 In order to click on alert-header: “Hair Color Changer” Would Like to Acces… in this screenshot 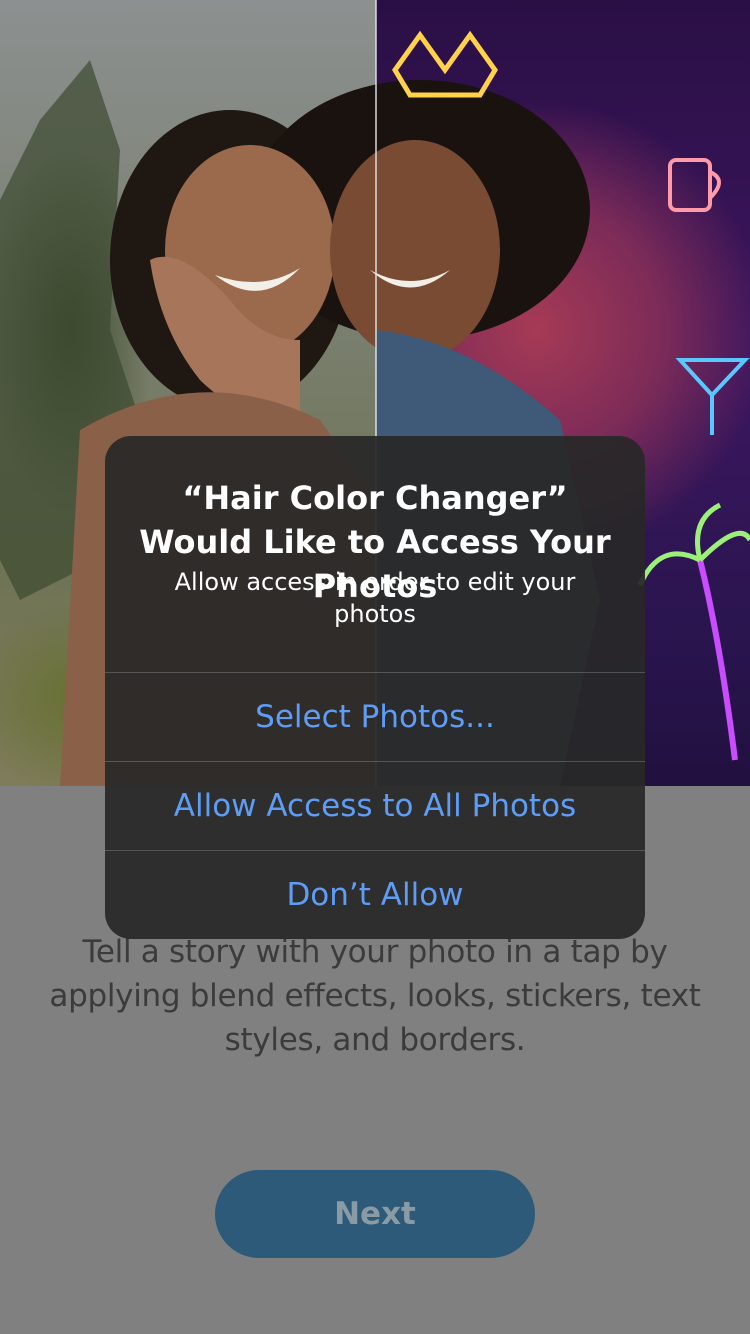, I will do `click(375, 554)`.